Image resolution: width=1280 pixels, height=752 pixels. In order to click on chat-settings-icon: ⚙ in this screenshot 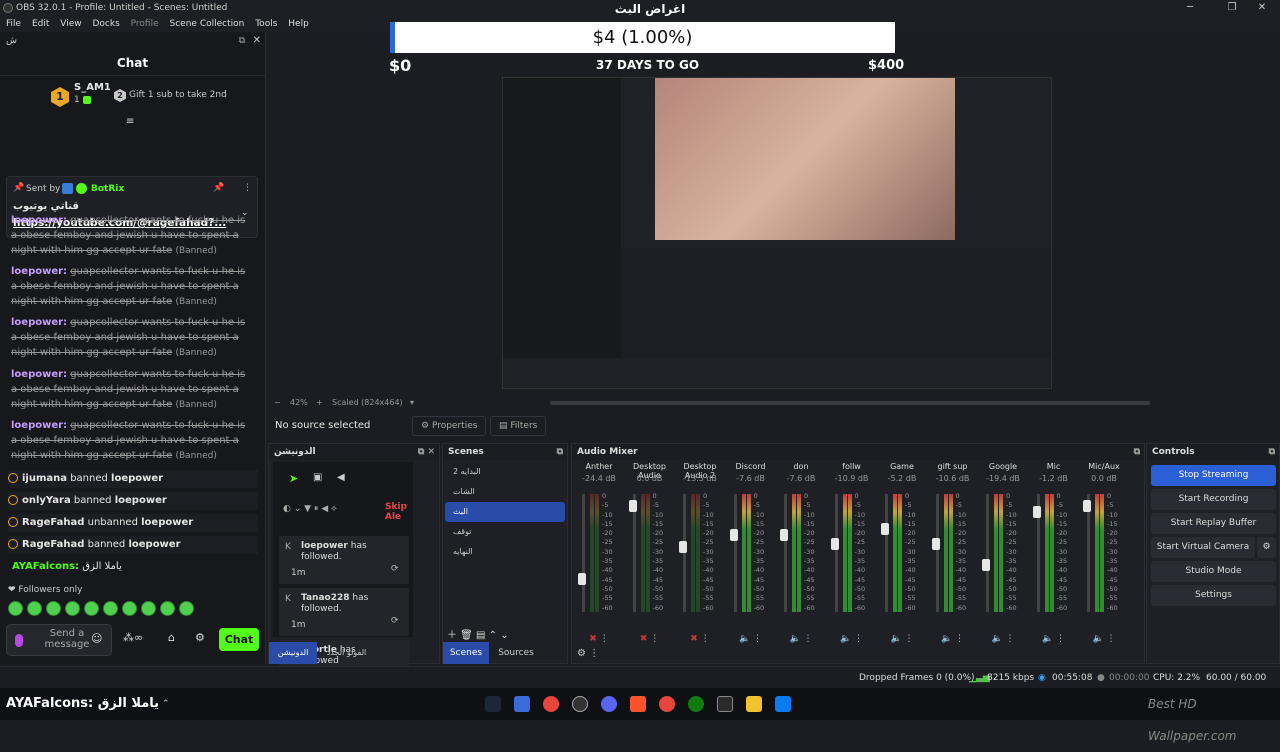, I will do `click(200, 637)`.